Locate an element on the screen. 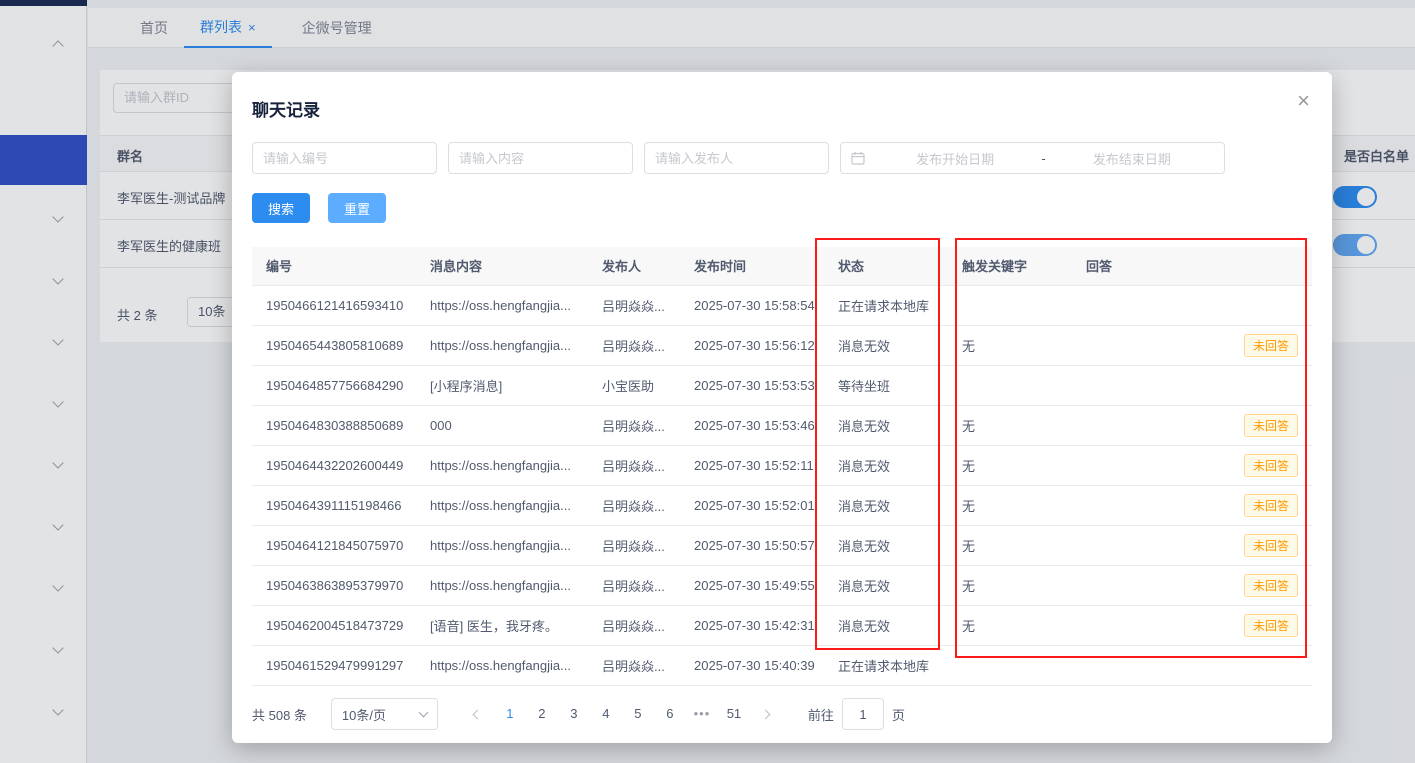 This screenshot has width=1415, height=763. col-keyword: 触发关键字 is located at coordinates (1010, 266).